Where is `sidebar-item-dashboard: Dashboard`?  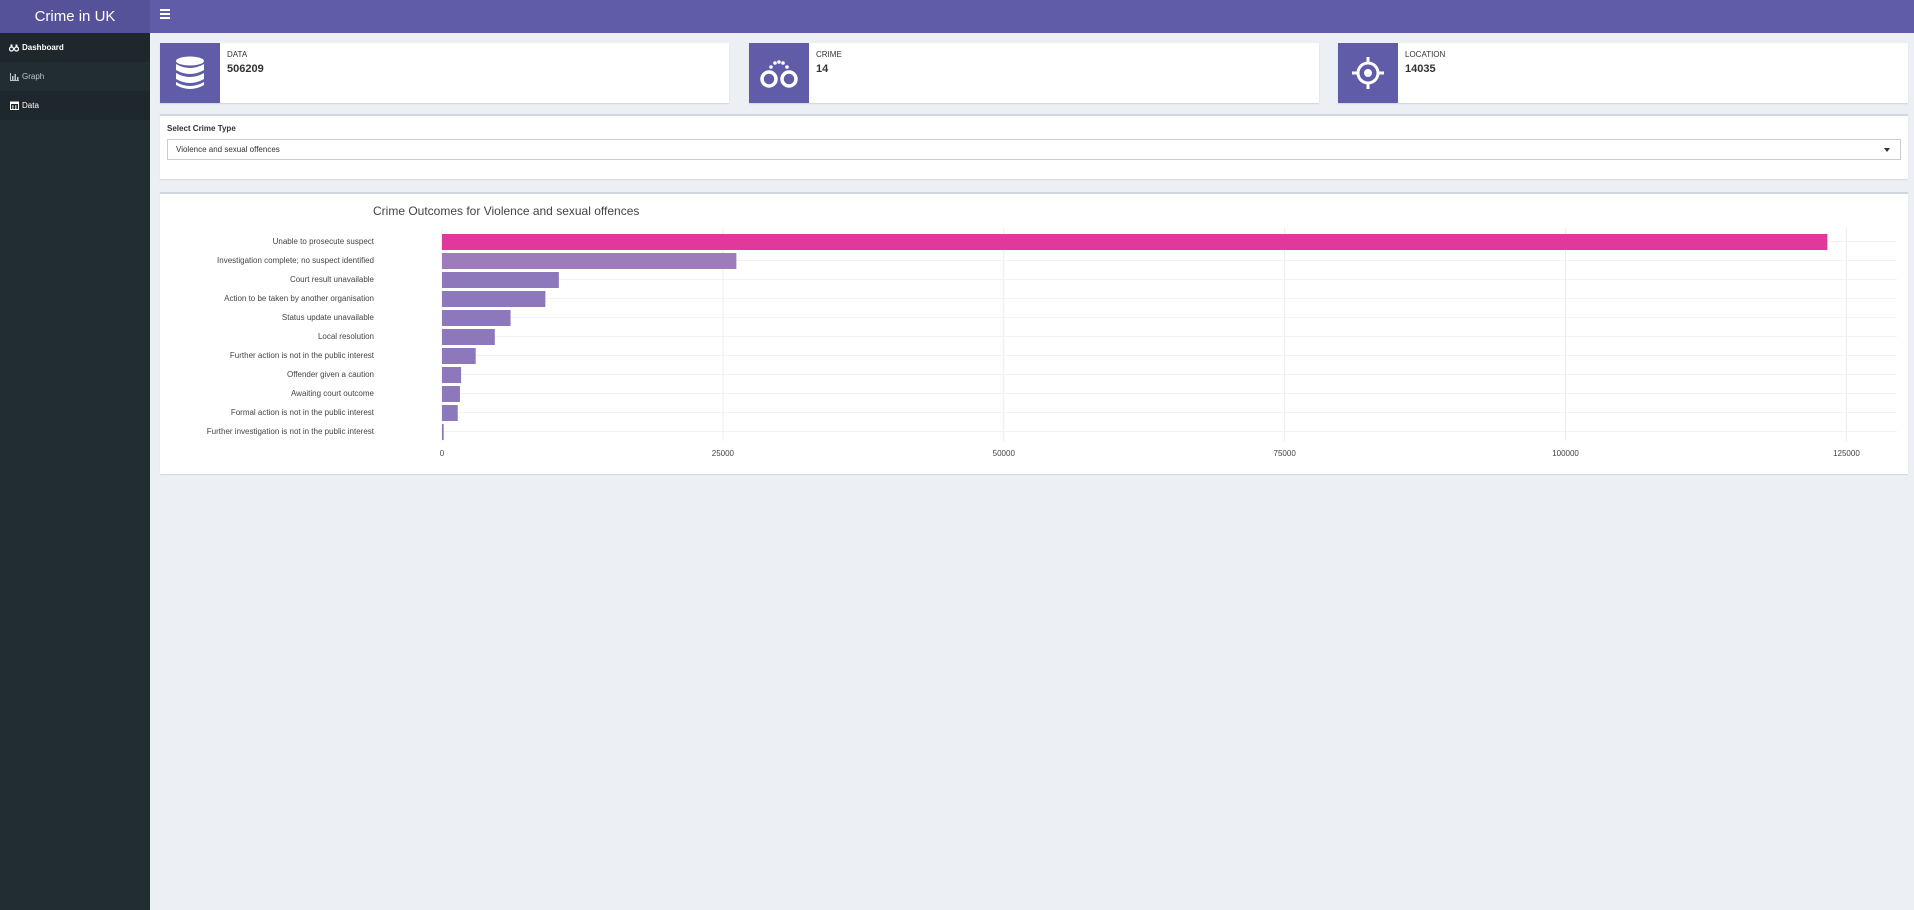
sidebar-item-dashboard: Dashboard is located at coordinates (75, 47).